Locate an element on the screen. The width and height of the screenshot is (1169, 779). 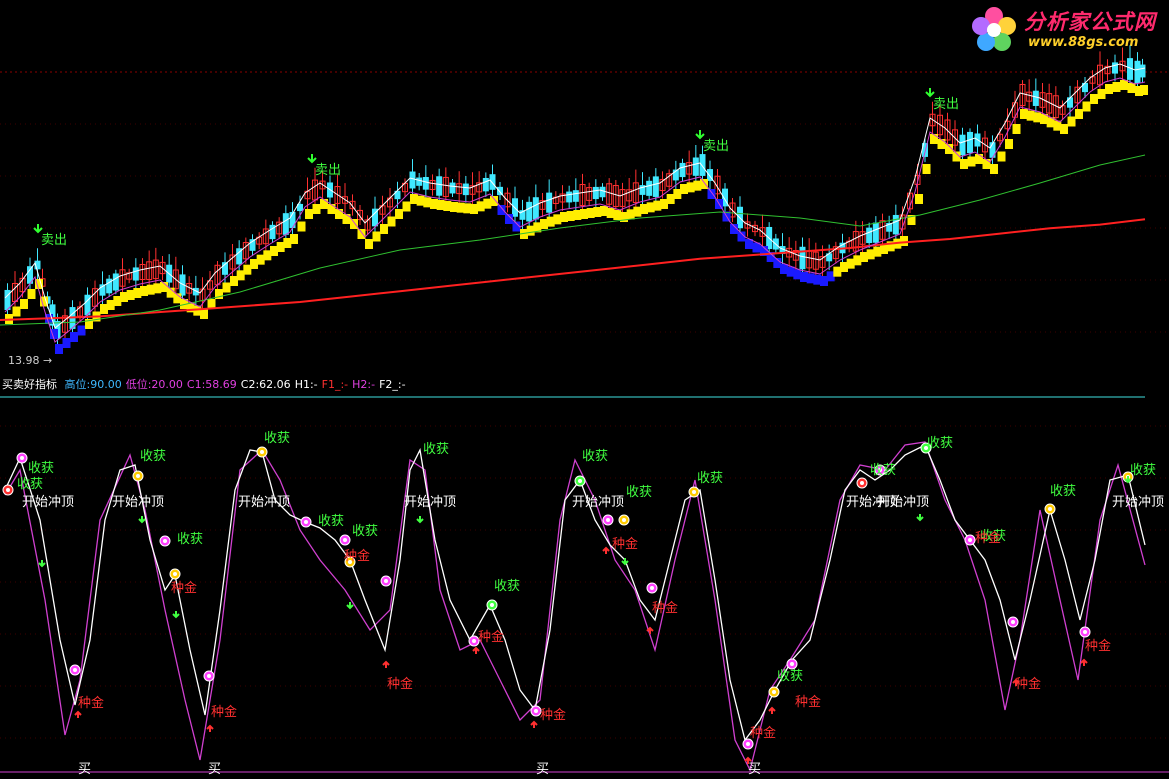
indicator-value-7: F2_:- is located at coordinates (392, 384).